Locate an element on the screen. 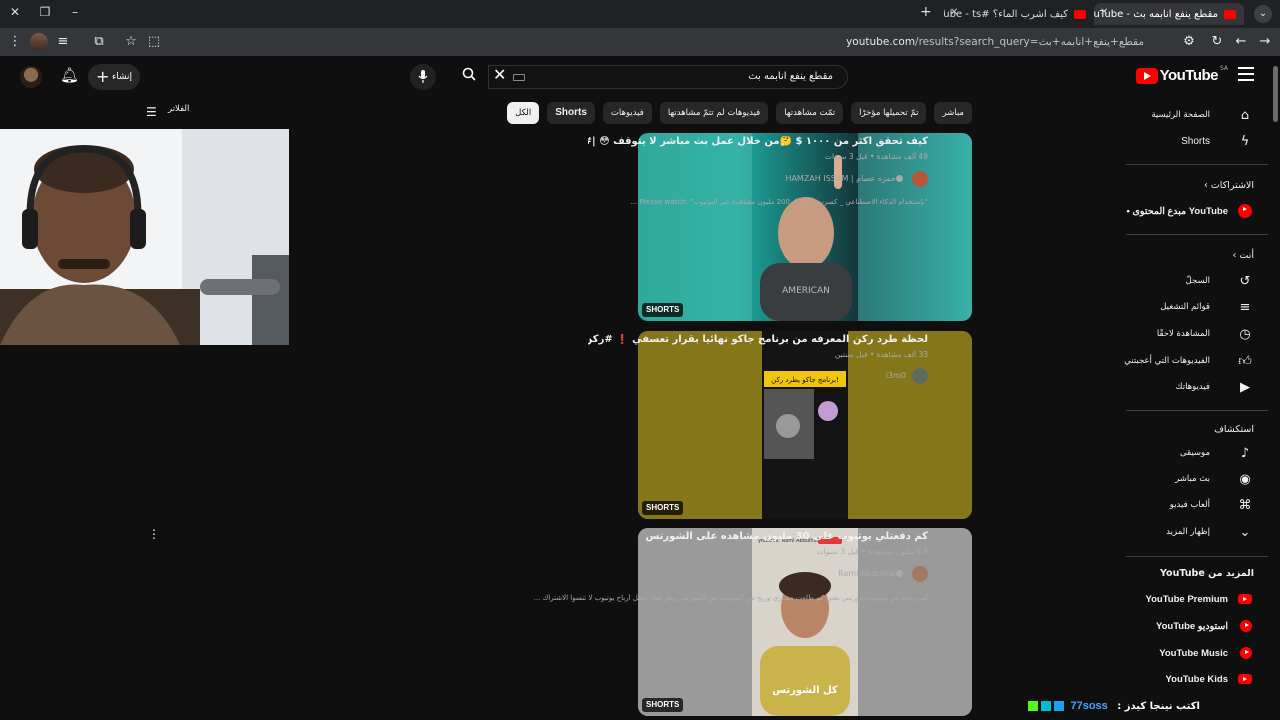 The image size is (1280, 720). result-meta: 49 ألف مشاهدة • قبل 3 سنوات is located at coordinates (876, 156).